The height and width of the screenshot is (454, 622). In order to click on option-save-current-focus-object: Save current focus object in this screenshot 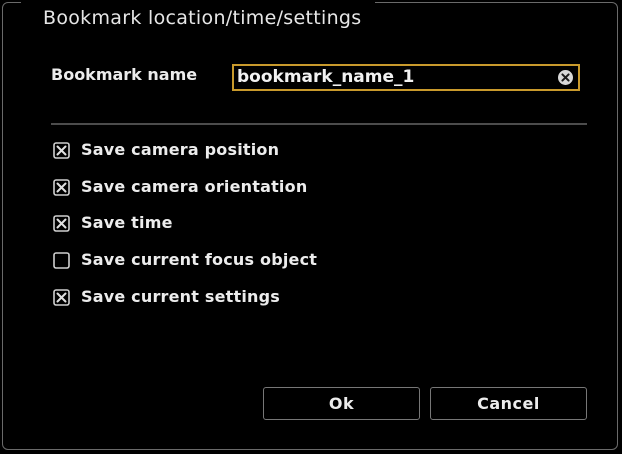, I will do `click(185, 260)`.